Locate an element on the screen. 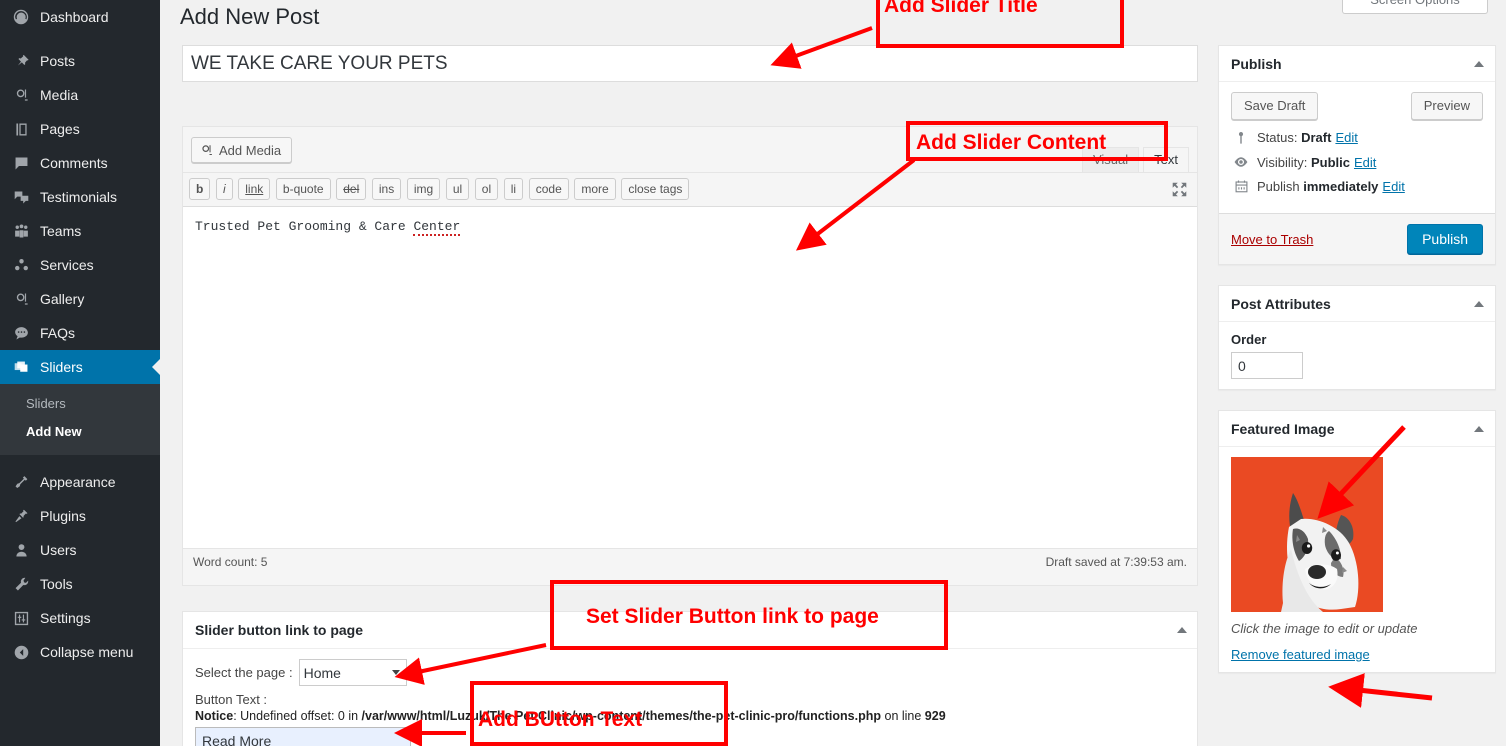 The height and width of the screenshot is (746, 1506). faqs-icon is located at coordinates (21, 333).